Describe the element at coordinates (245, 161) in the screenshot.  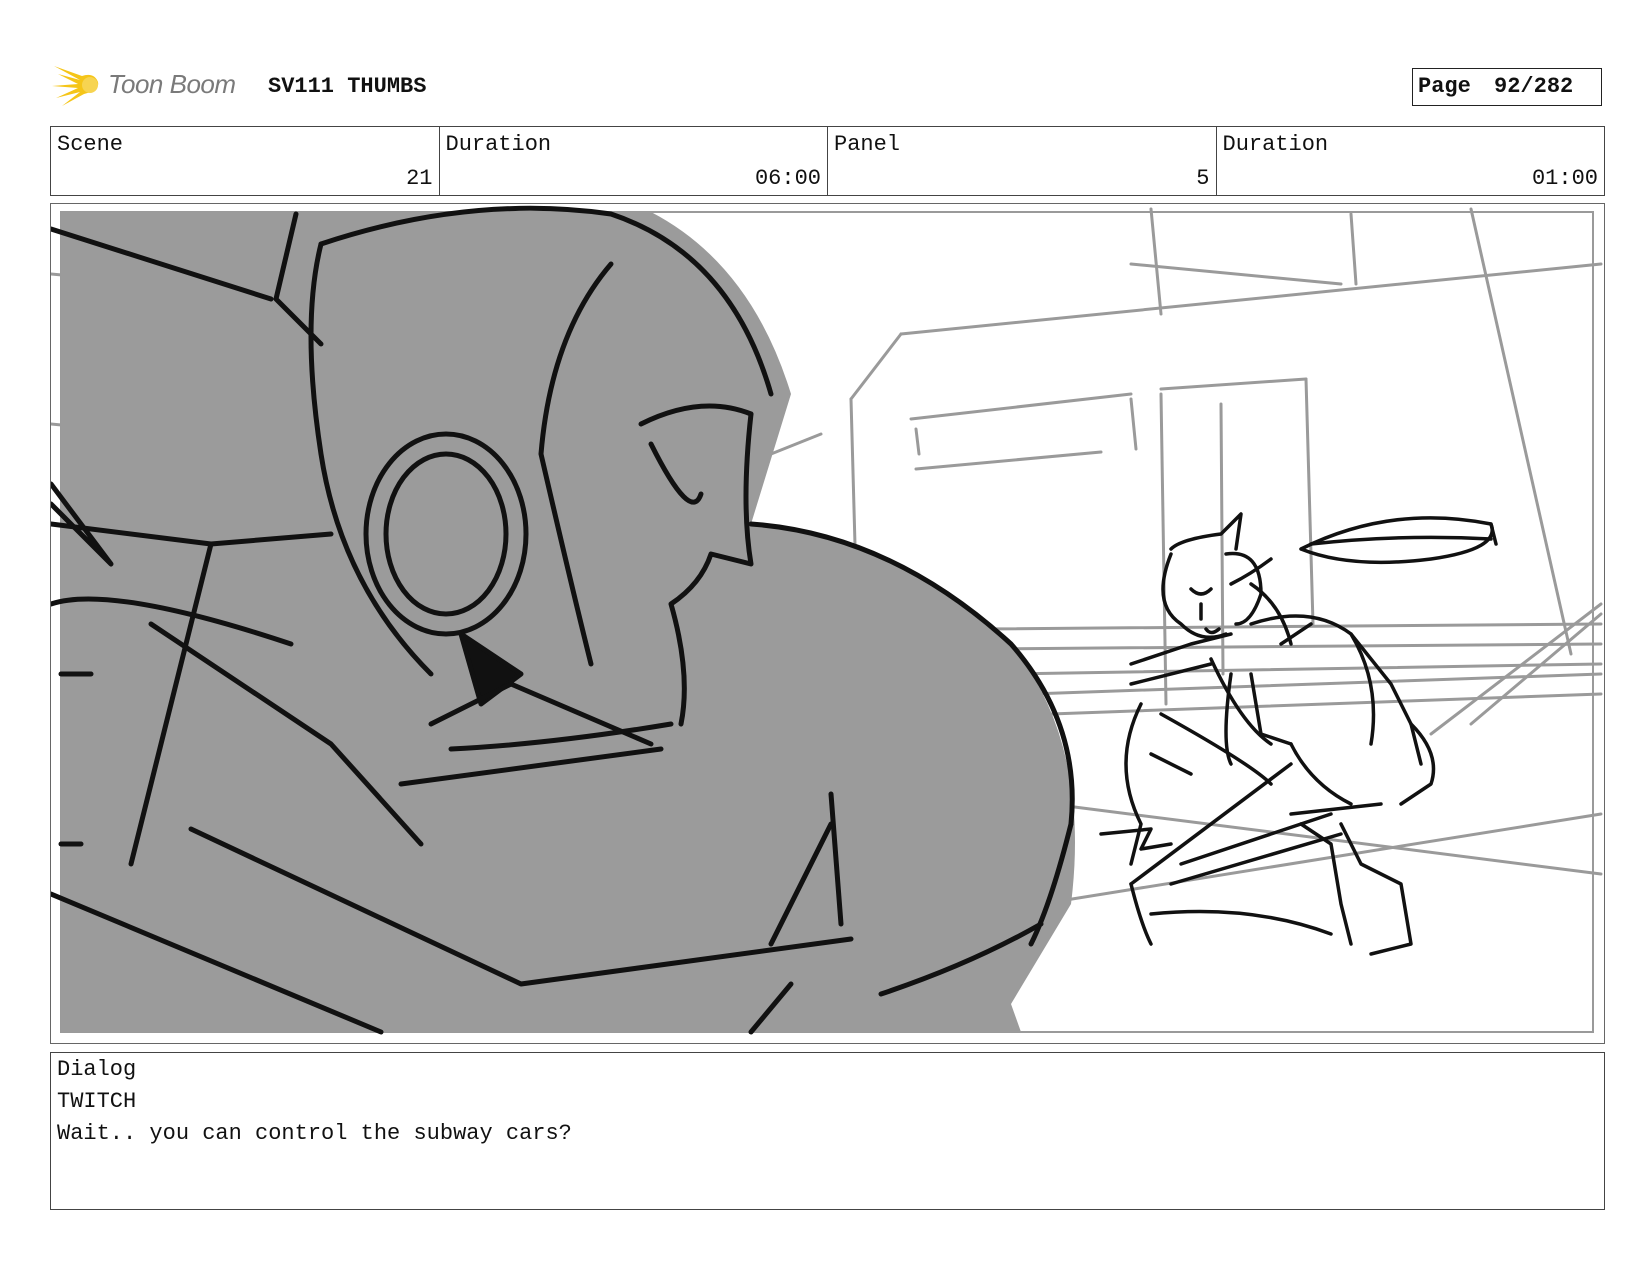
I see `scene-cell: Scene 21` at that location.